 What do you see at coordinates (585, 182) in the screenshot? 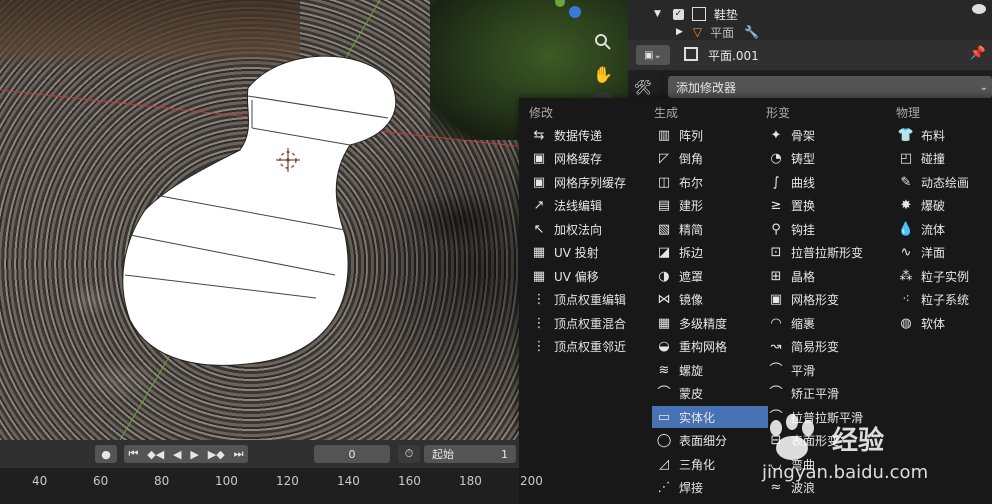
I see `menu-item-mesh-sequence-cache: ▣ 网格序列缓存` at bounding box center [585, 182].